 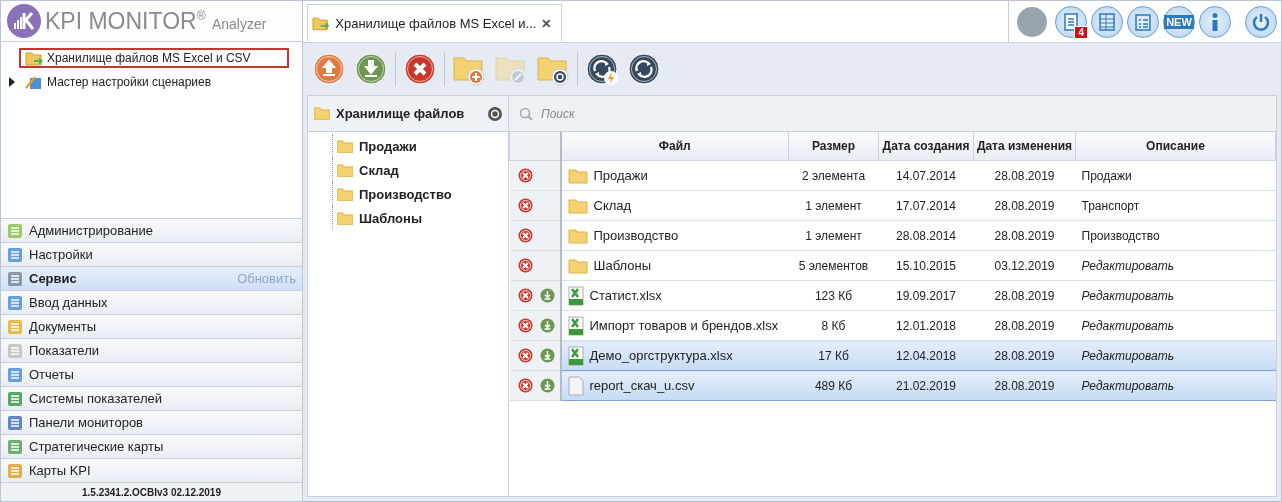 What do you see at coordinates (420, 194) in the screenshot?
I see `folder-tree-item: Производство` at bounding box center [420, 194].